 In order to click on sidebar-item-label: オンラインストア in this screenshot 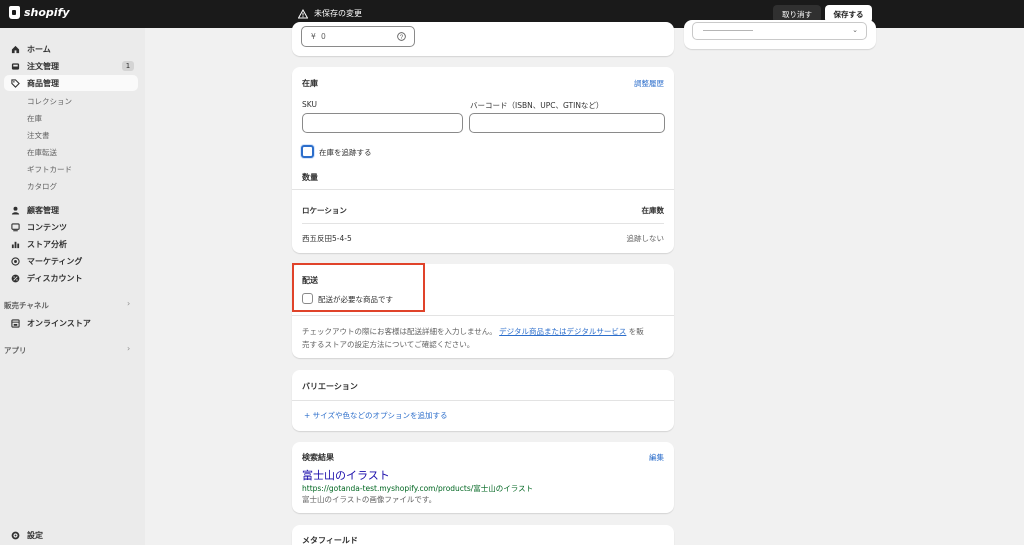, I will do `click(59, 323)`.